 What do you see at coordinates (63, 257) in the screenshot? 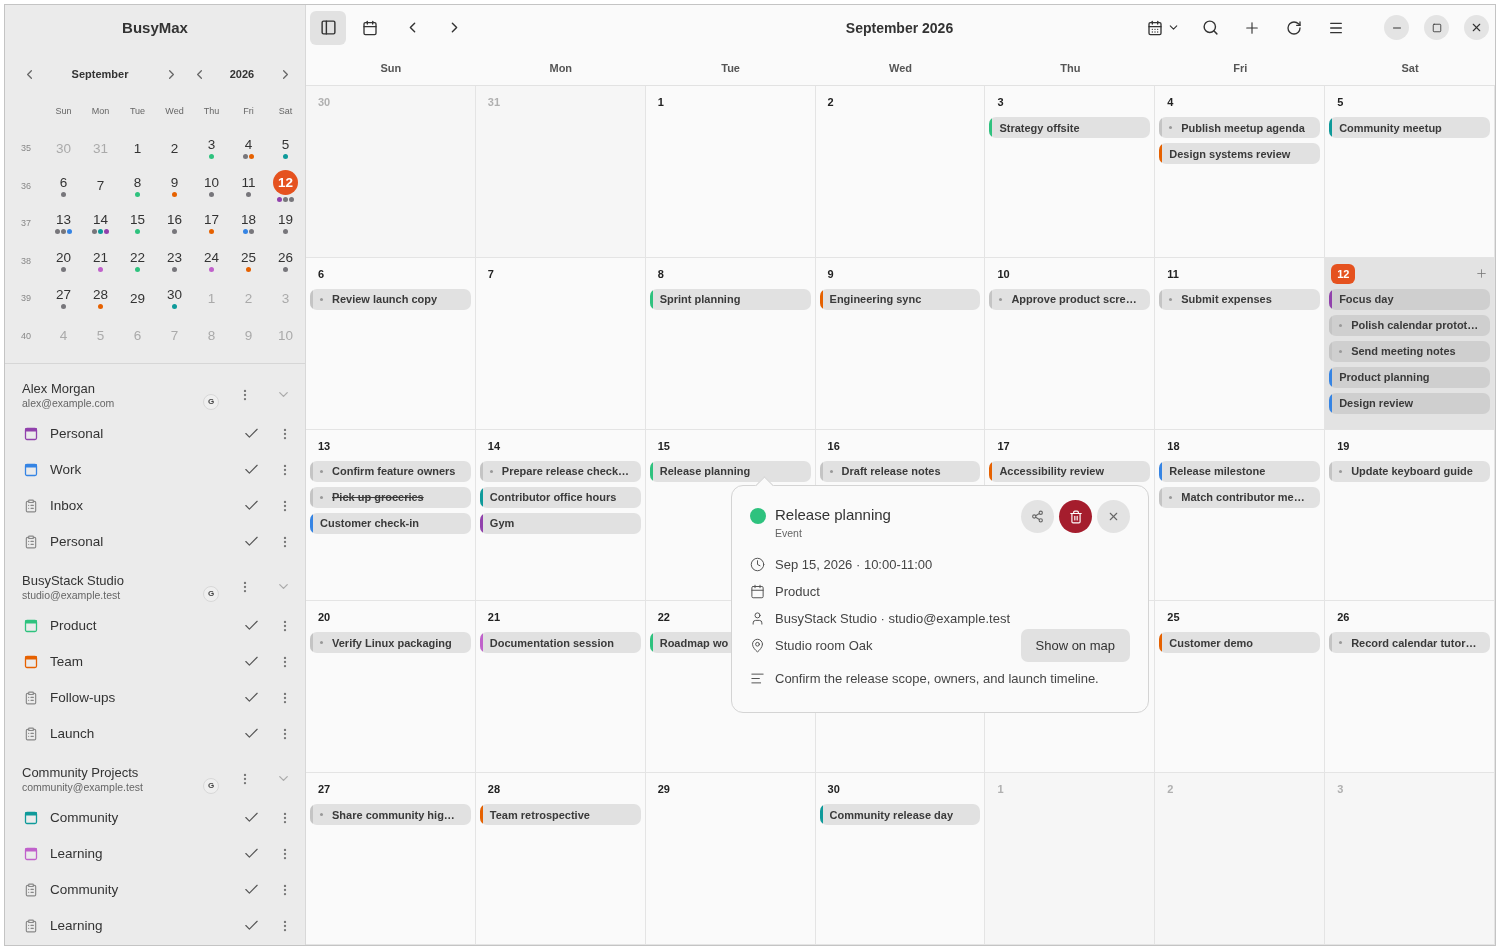
I see `mini-calendar-day: 20` at bounding box center [63, 257].